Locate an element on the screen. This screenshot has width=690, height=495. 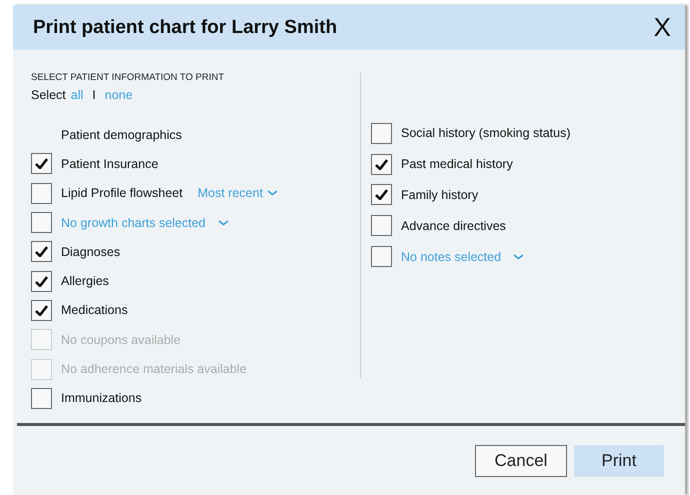
print-button: Print is located at coordinates (619, 461).